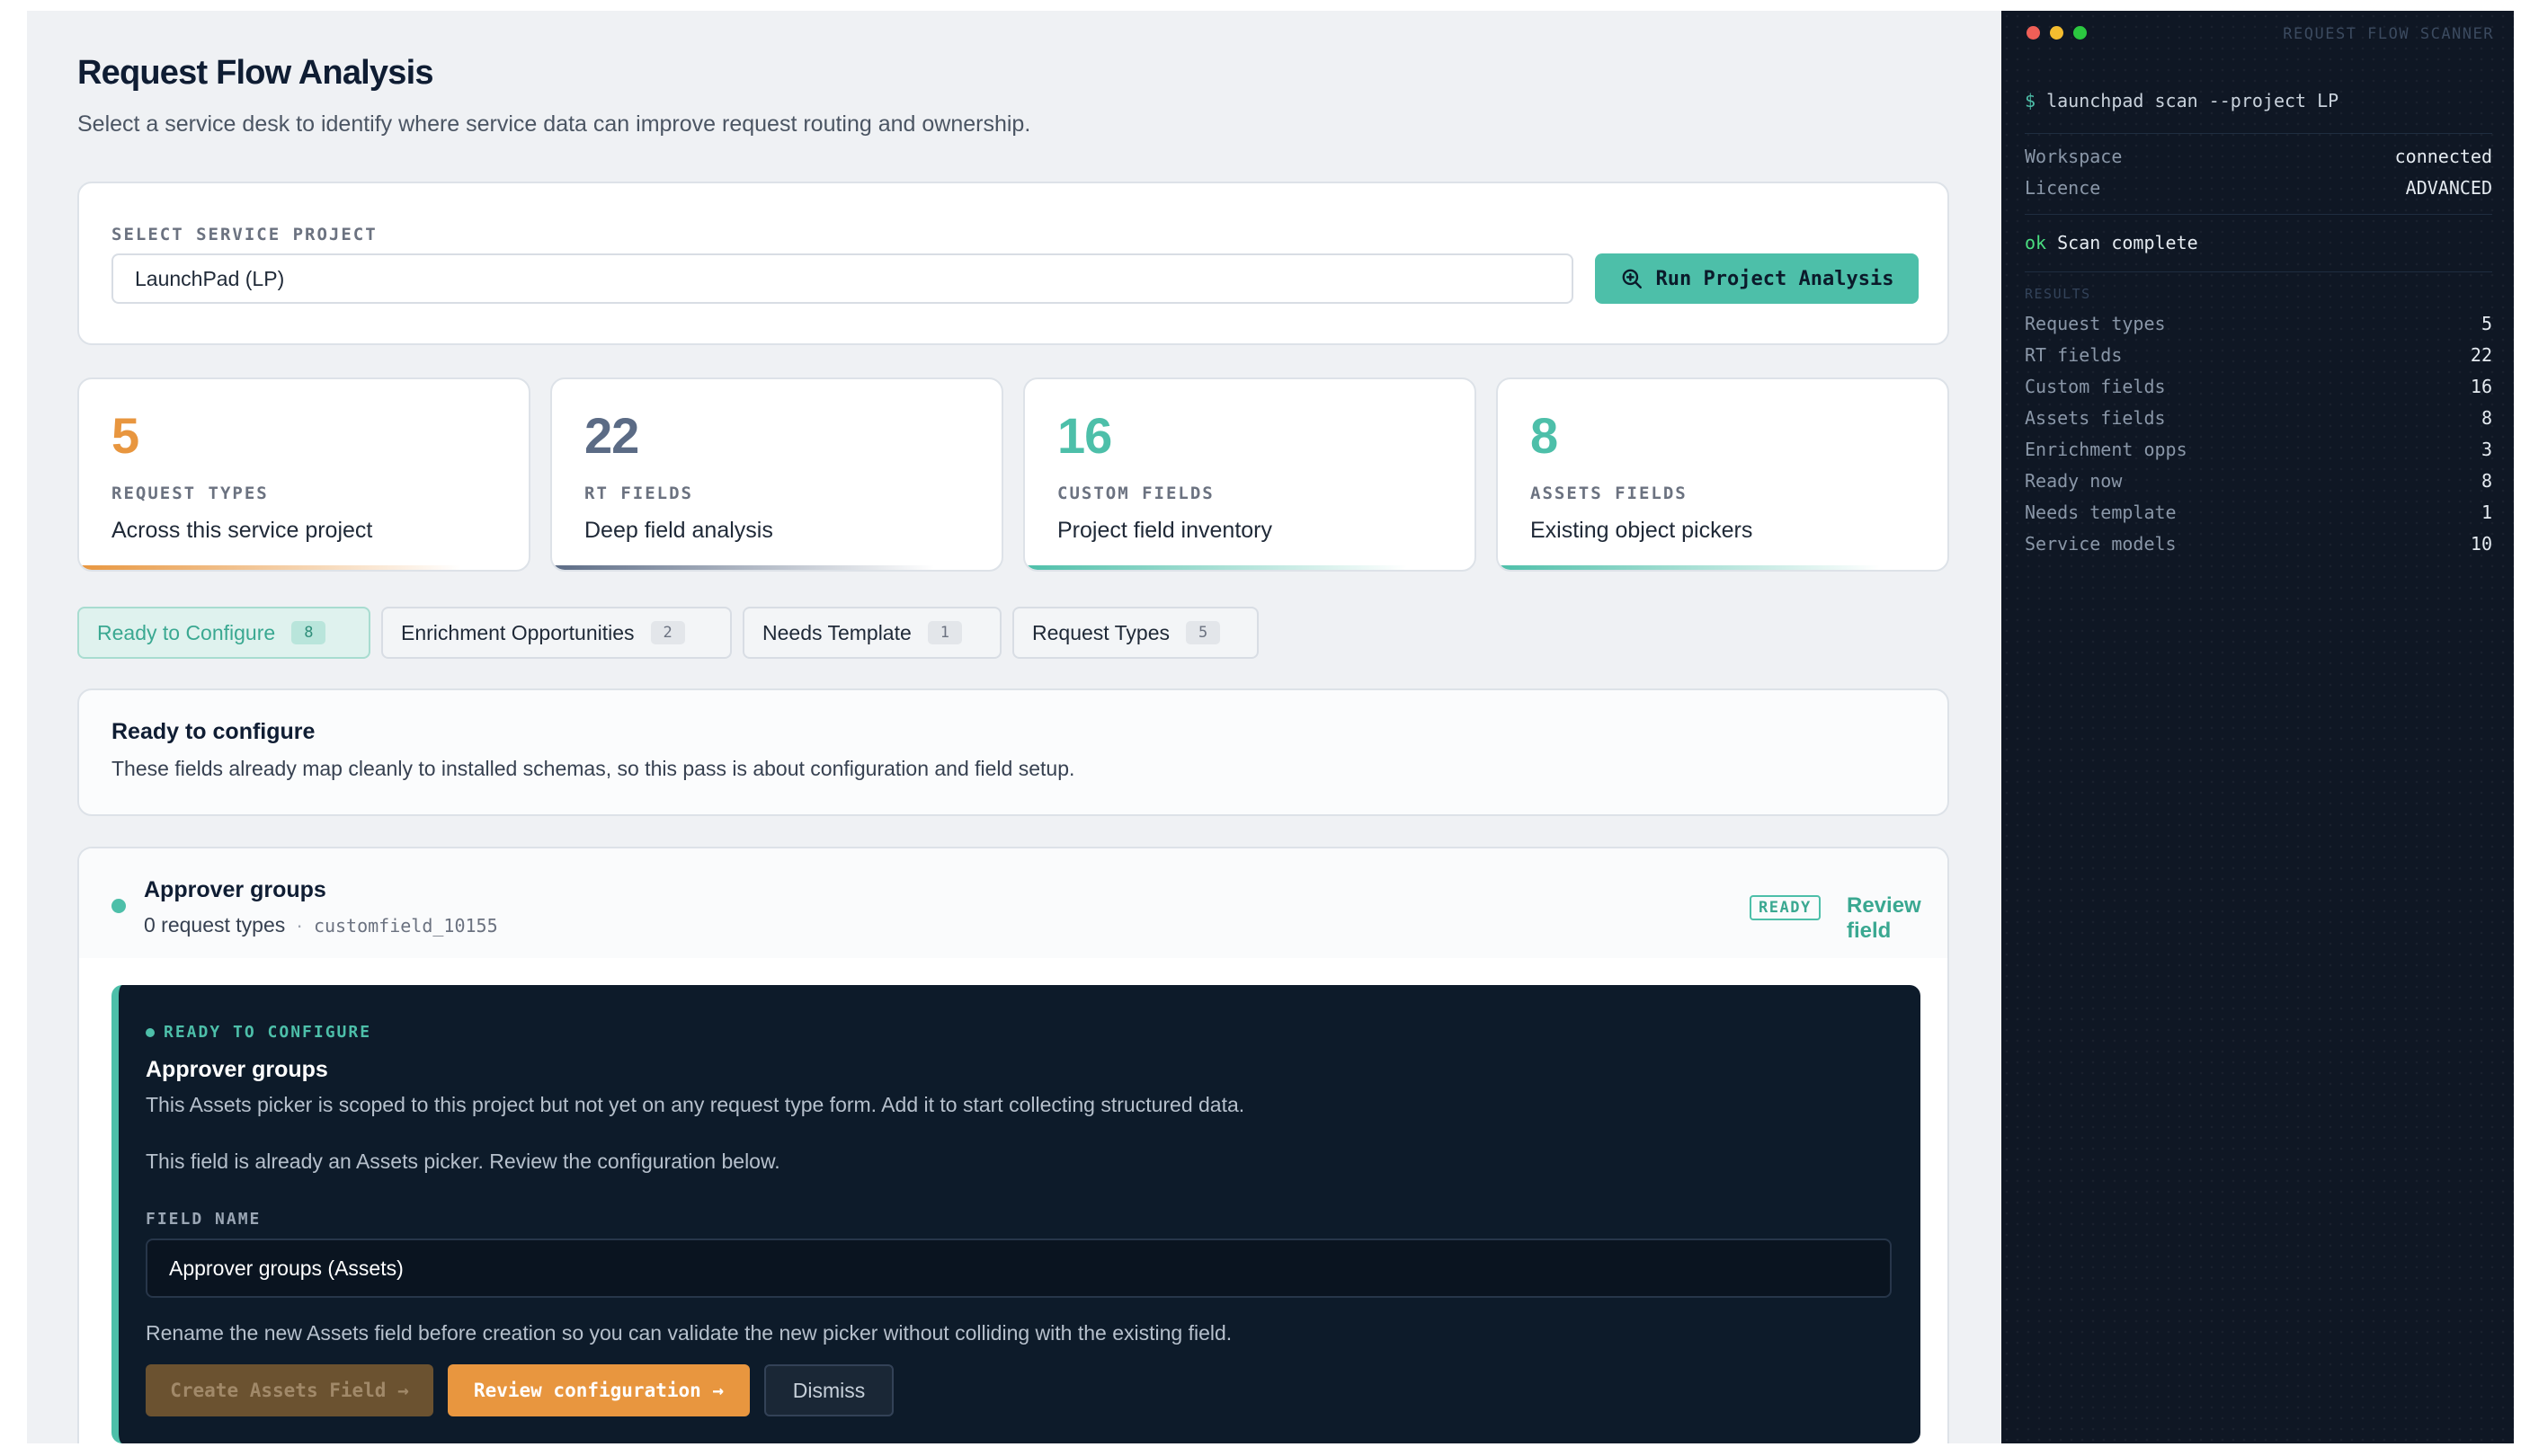  What do you see at coordinates (2388, 34) in the screenshot?
I see `terminal-title: REQUEST FLOW SCANNER` at bounding box center [2388, 34].